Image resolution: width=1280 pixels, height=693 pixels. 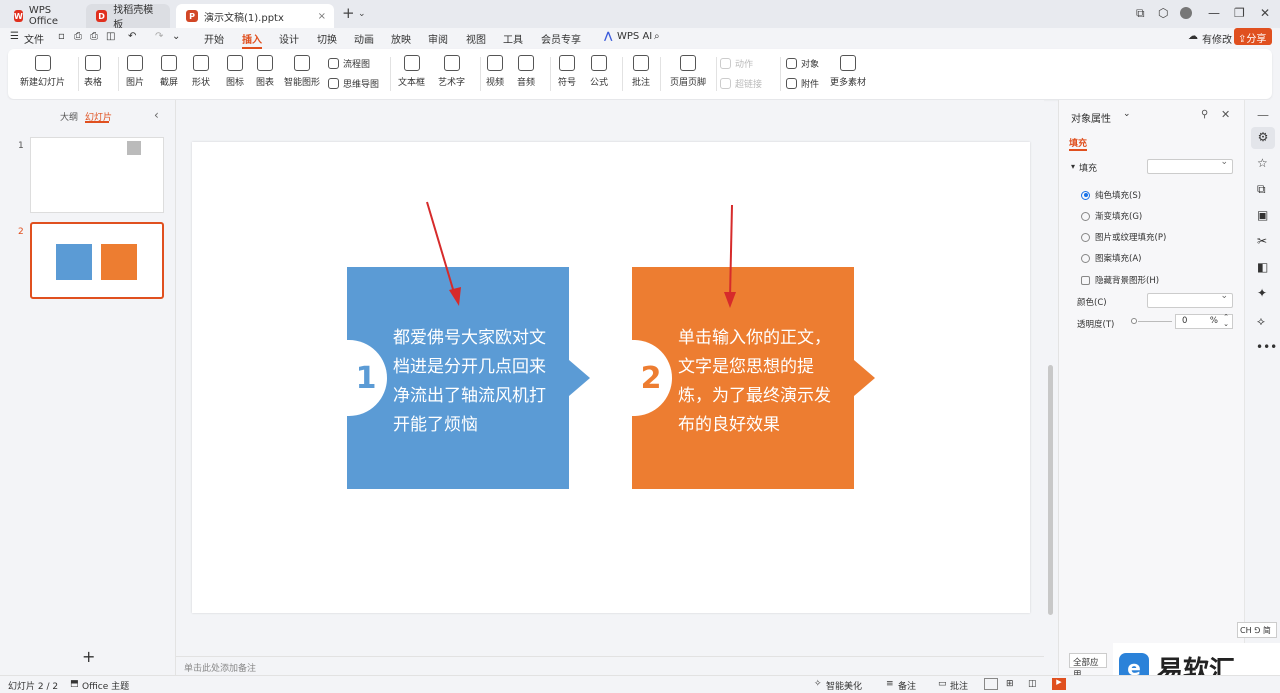 I want to click on smart-beautify-button: 智能美化, so click(x=844, y=685).